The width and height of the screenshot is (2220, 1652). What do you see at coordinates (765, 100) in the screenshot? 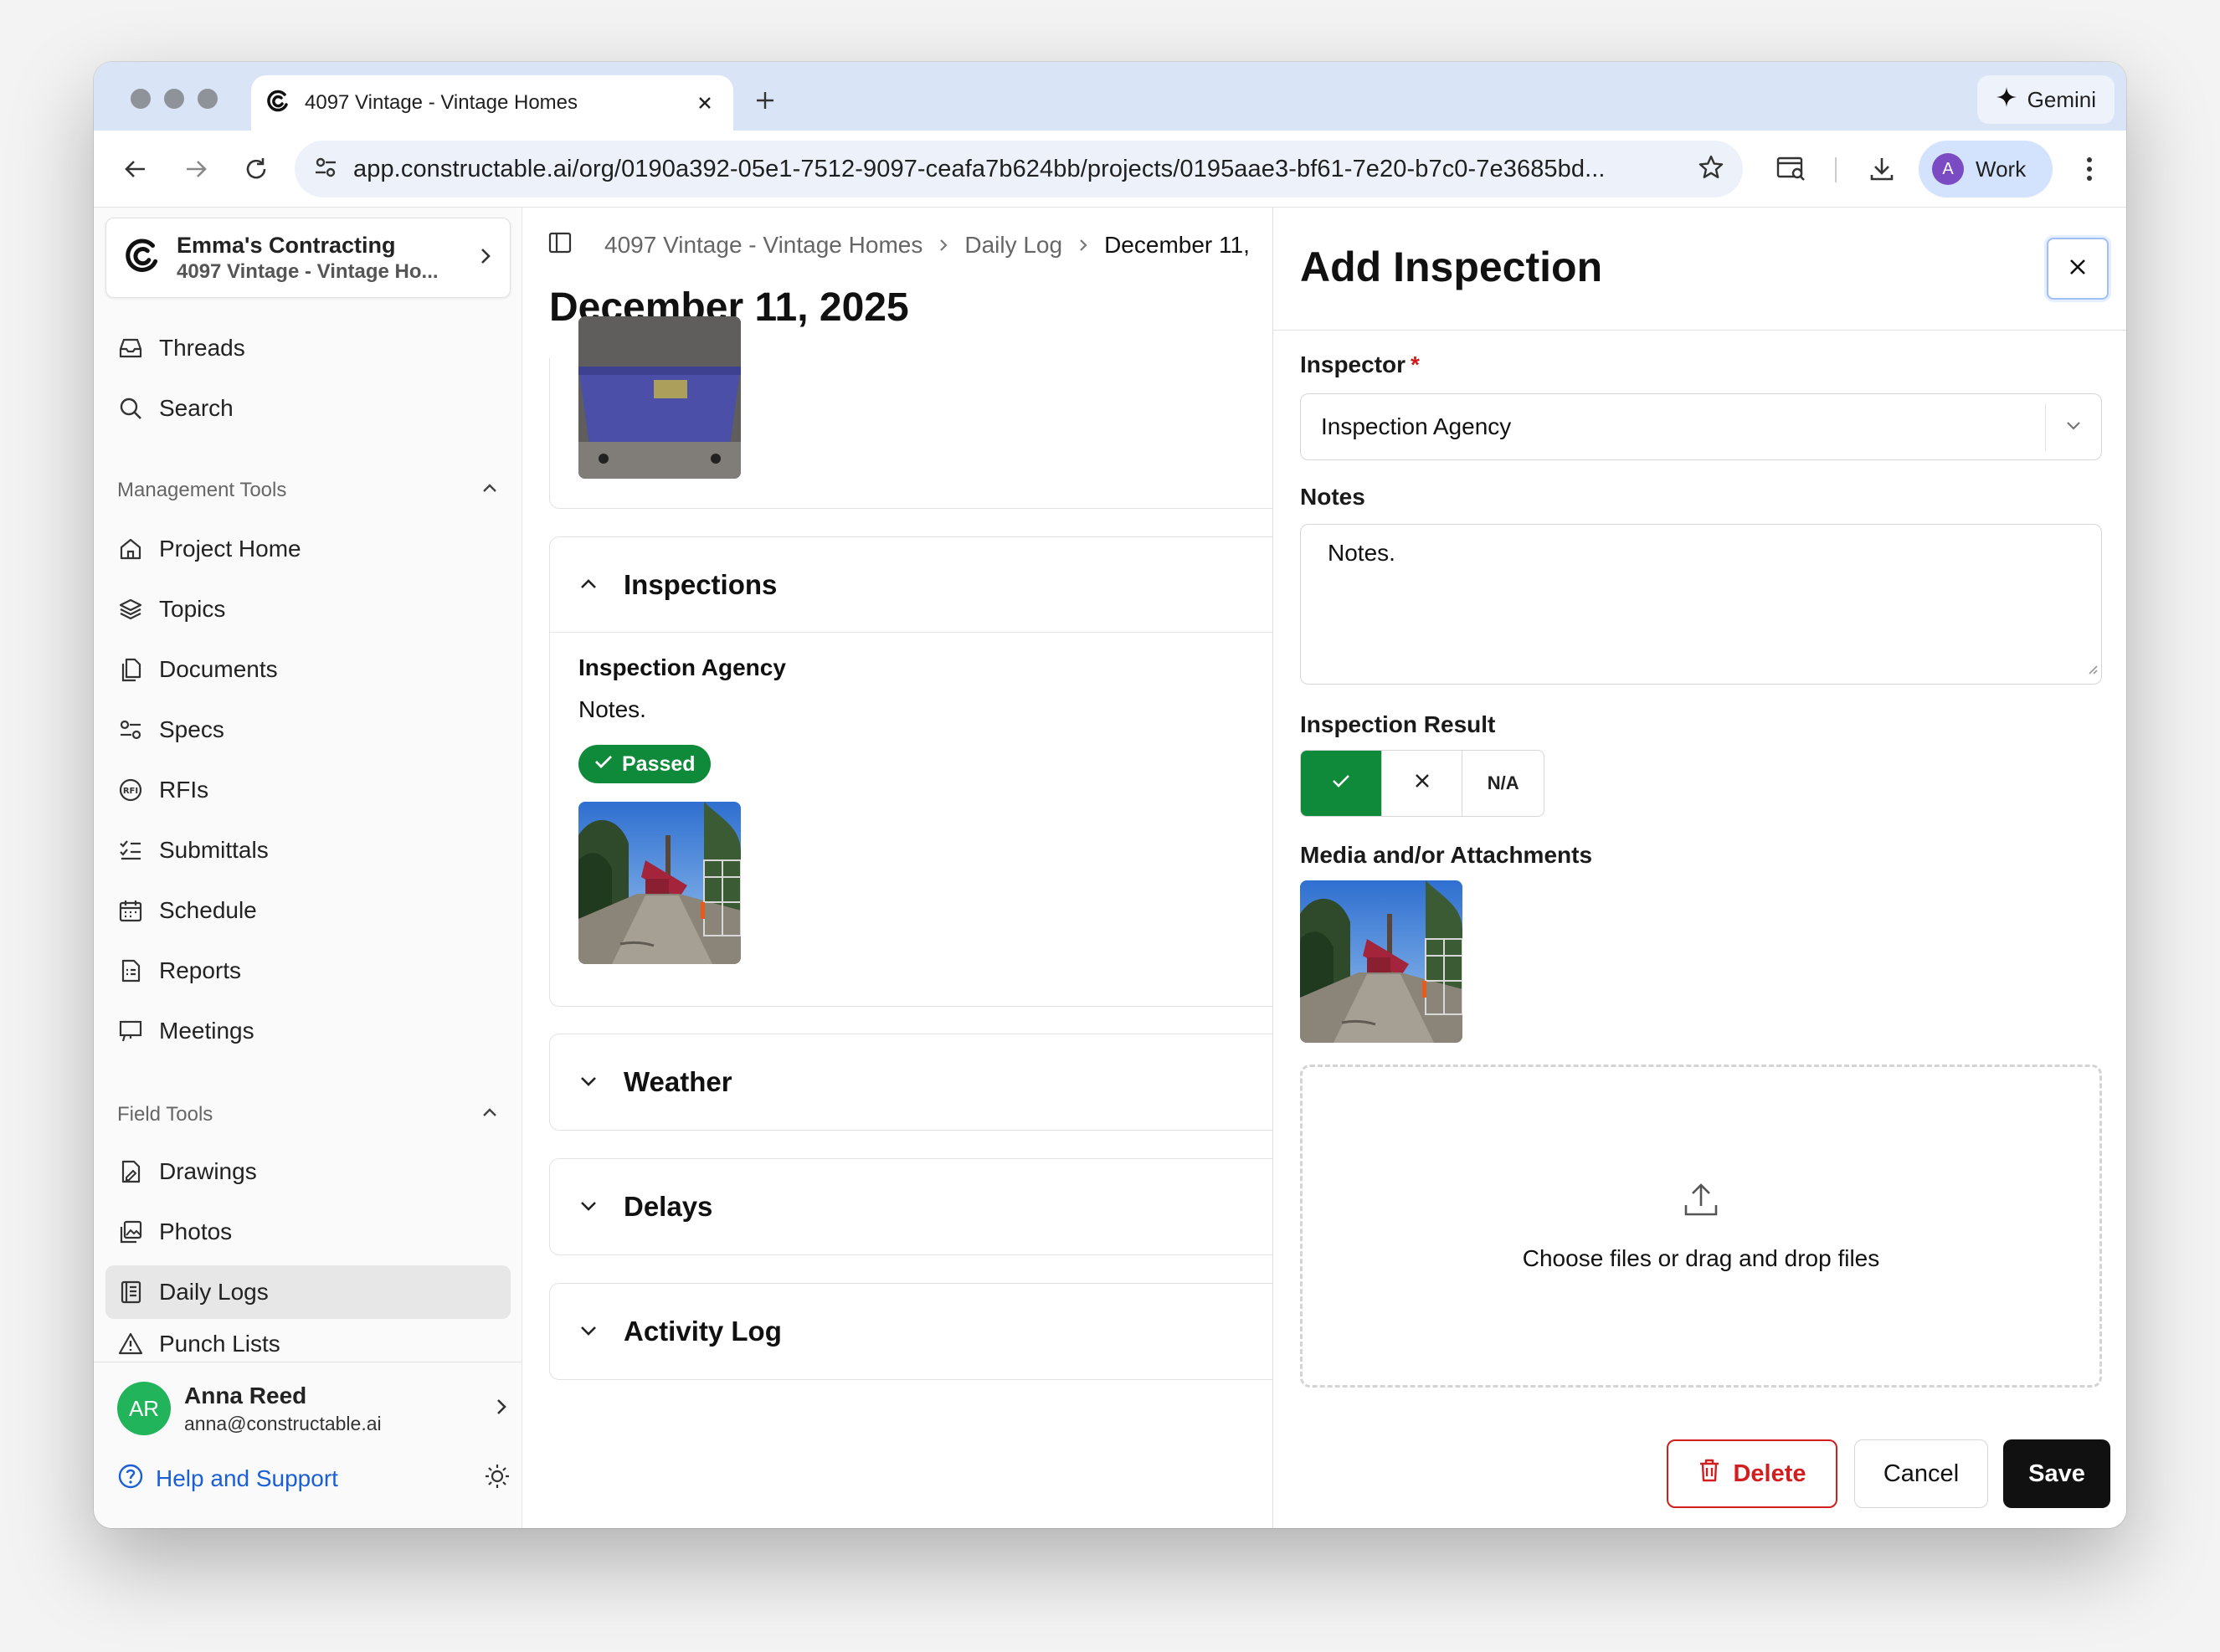
I see `new-tab-icon` at bounding box center [765, 100].